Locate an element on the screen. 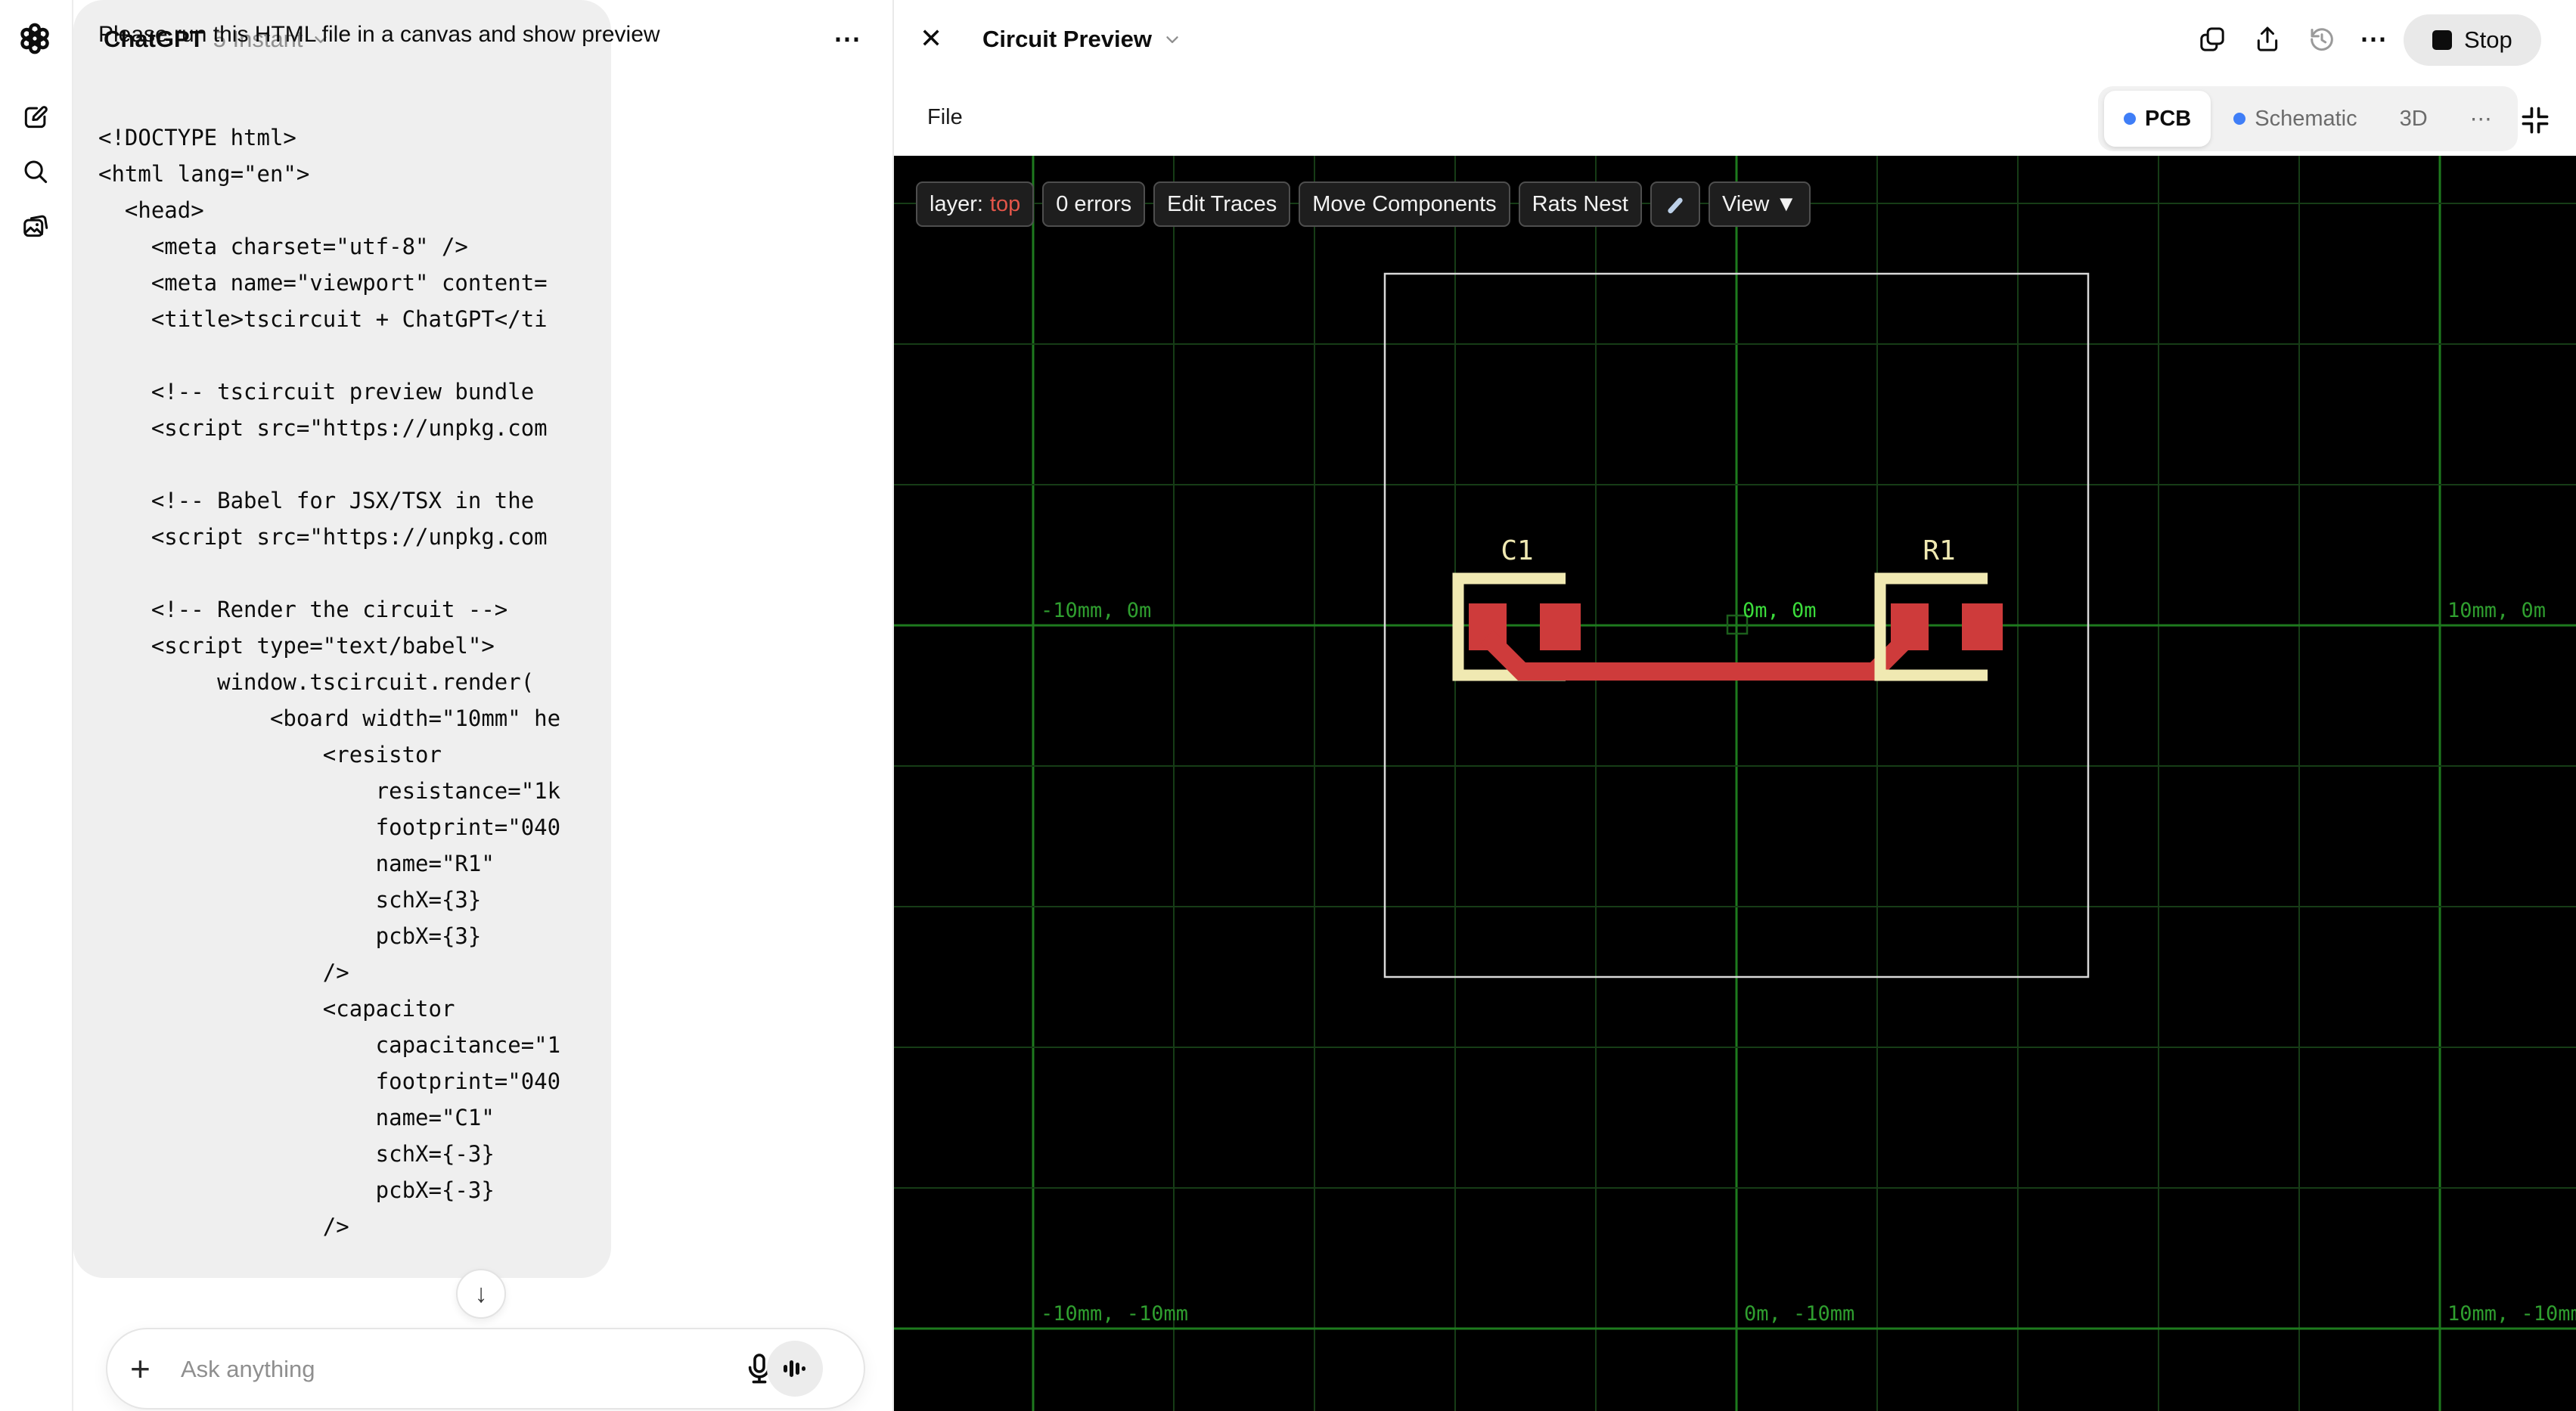 This screenshot has width=2576, height=1411. tab-3d-label: 3D is located at coordinates (2413, 118).